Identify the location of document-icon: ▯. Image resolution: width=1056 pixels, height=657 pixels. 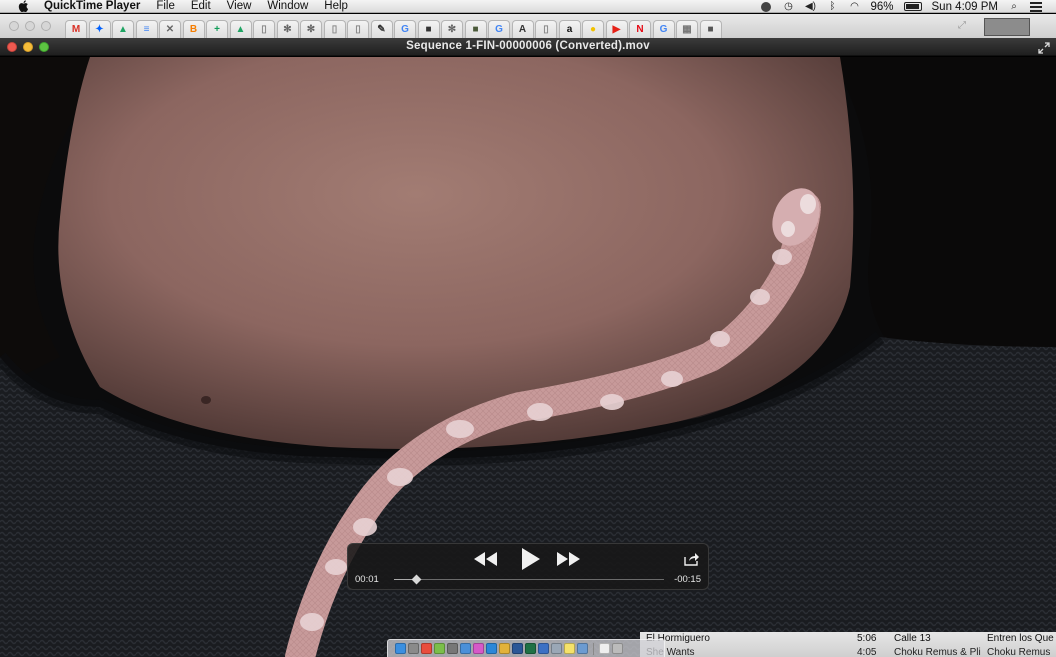
(264, 29).